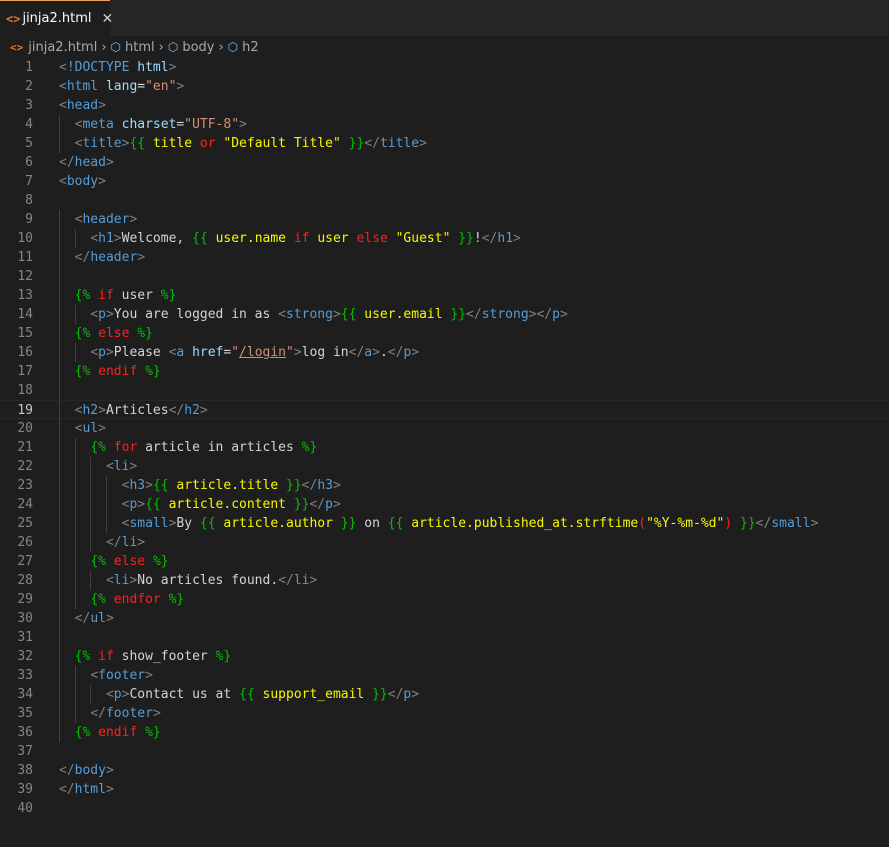 The width and height of the screenshot is (889, 847). I want to click on code-line: 7 <body>, so click(444, 181).